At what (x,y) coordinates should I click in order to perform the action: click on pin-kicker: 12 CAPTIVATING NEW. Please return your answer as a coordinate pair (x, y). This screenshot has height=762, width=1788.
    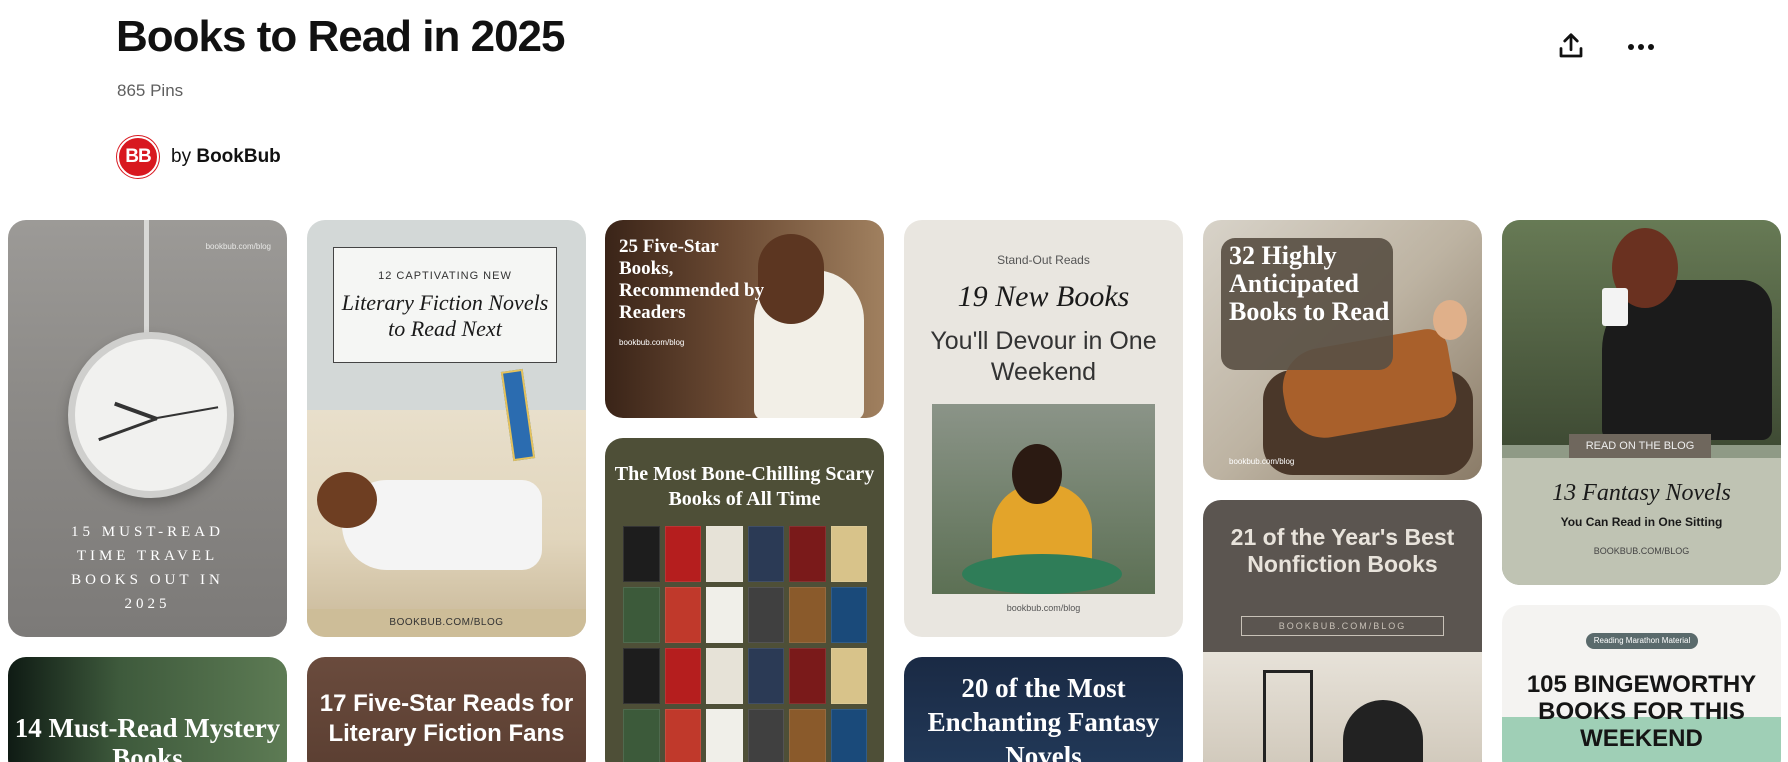
    Looking at the image, I should click on (445, 276).